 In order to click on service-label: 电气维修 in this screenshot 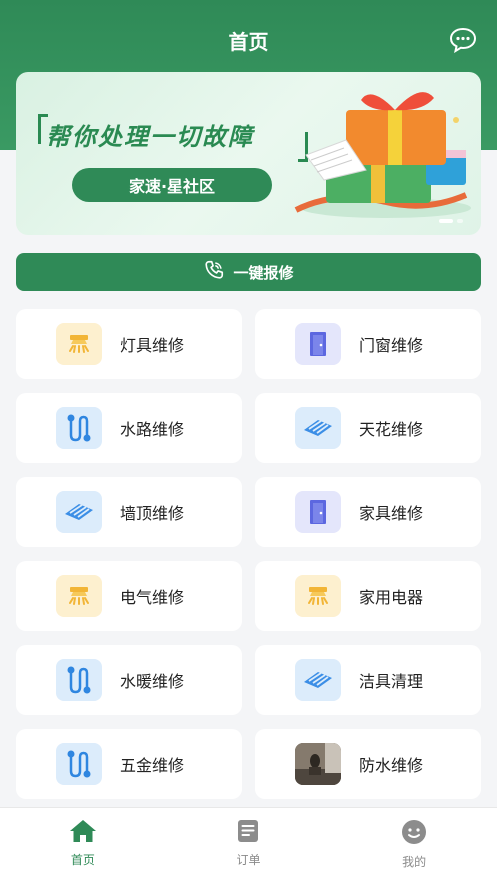, I will do `click(152, 597)`.